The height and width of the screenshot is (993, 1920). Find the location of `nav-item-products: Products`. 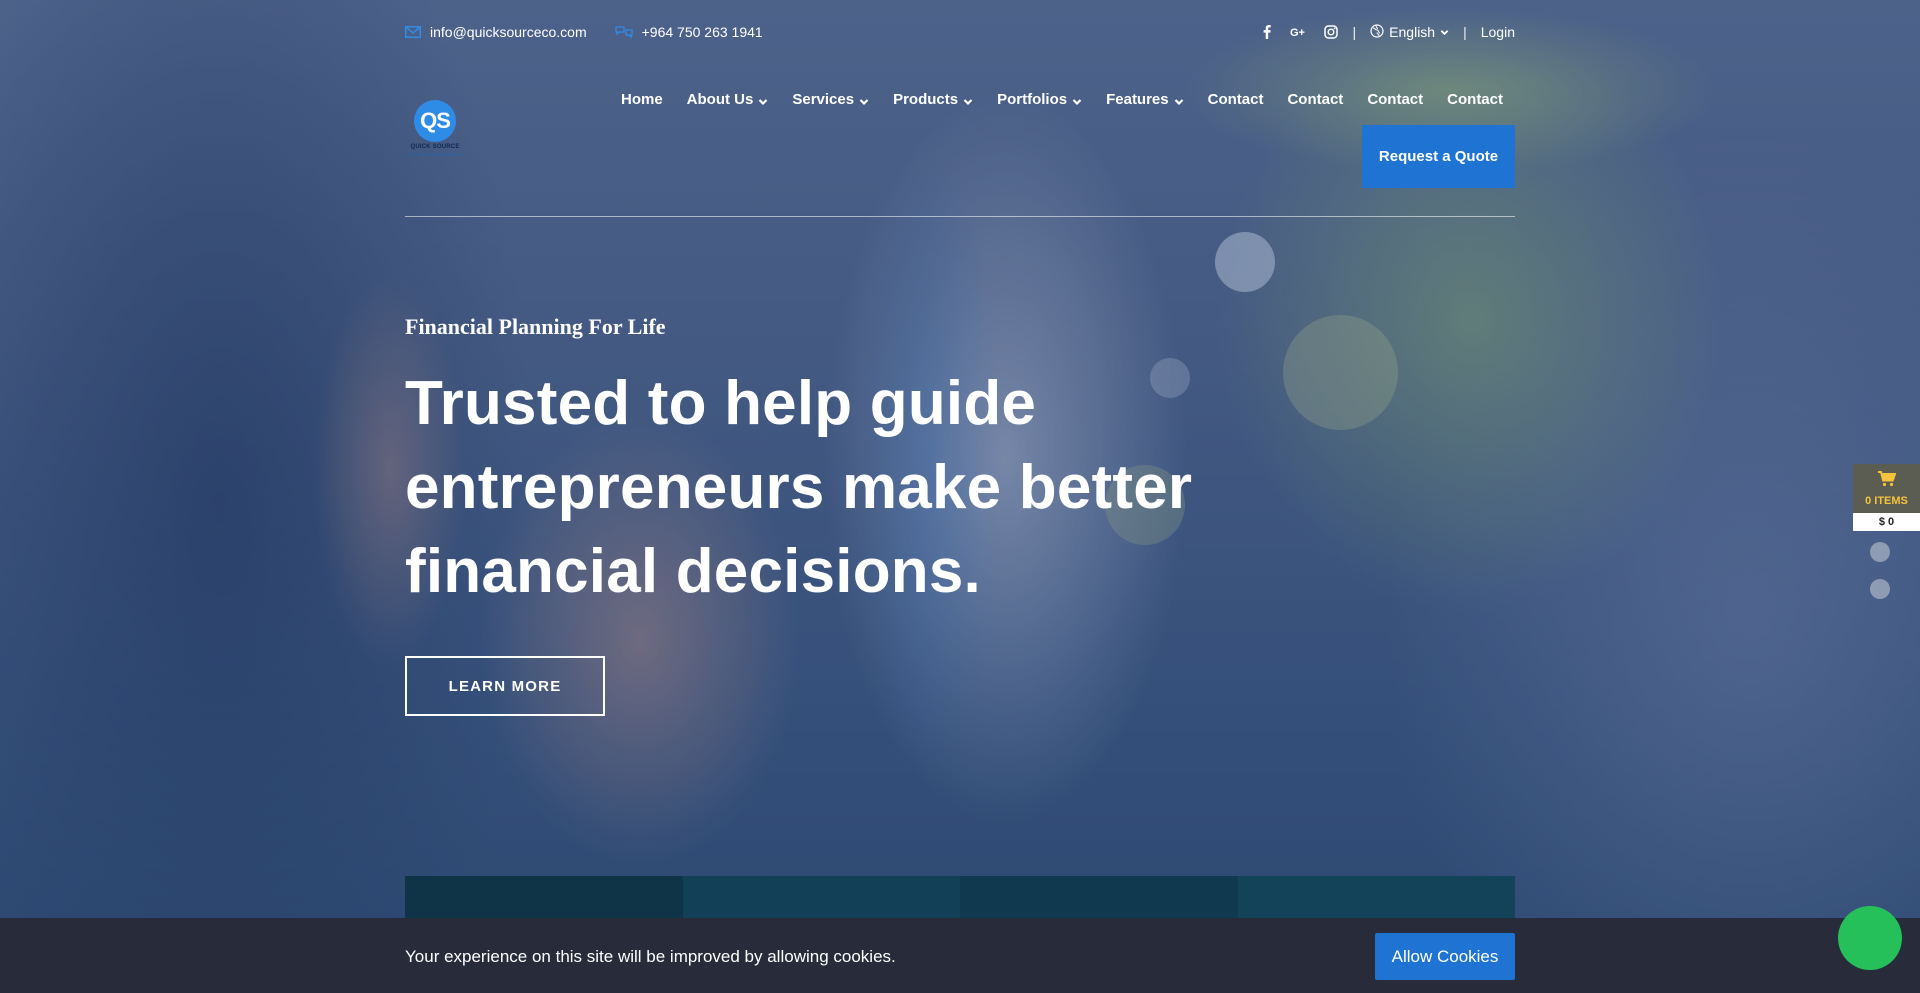

nav-item-products: Products is located at coordinates (933, 99).